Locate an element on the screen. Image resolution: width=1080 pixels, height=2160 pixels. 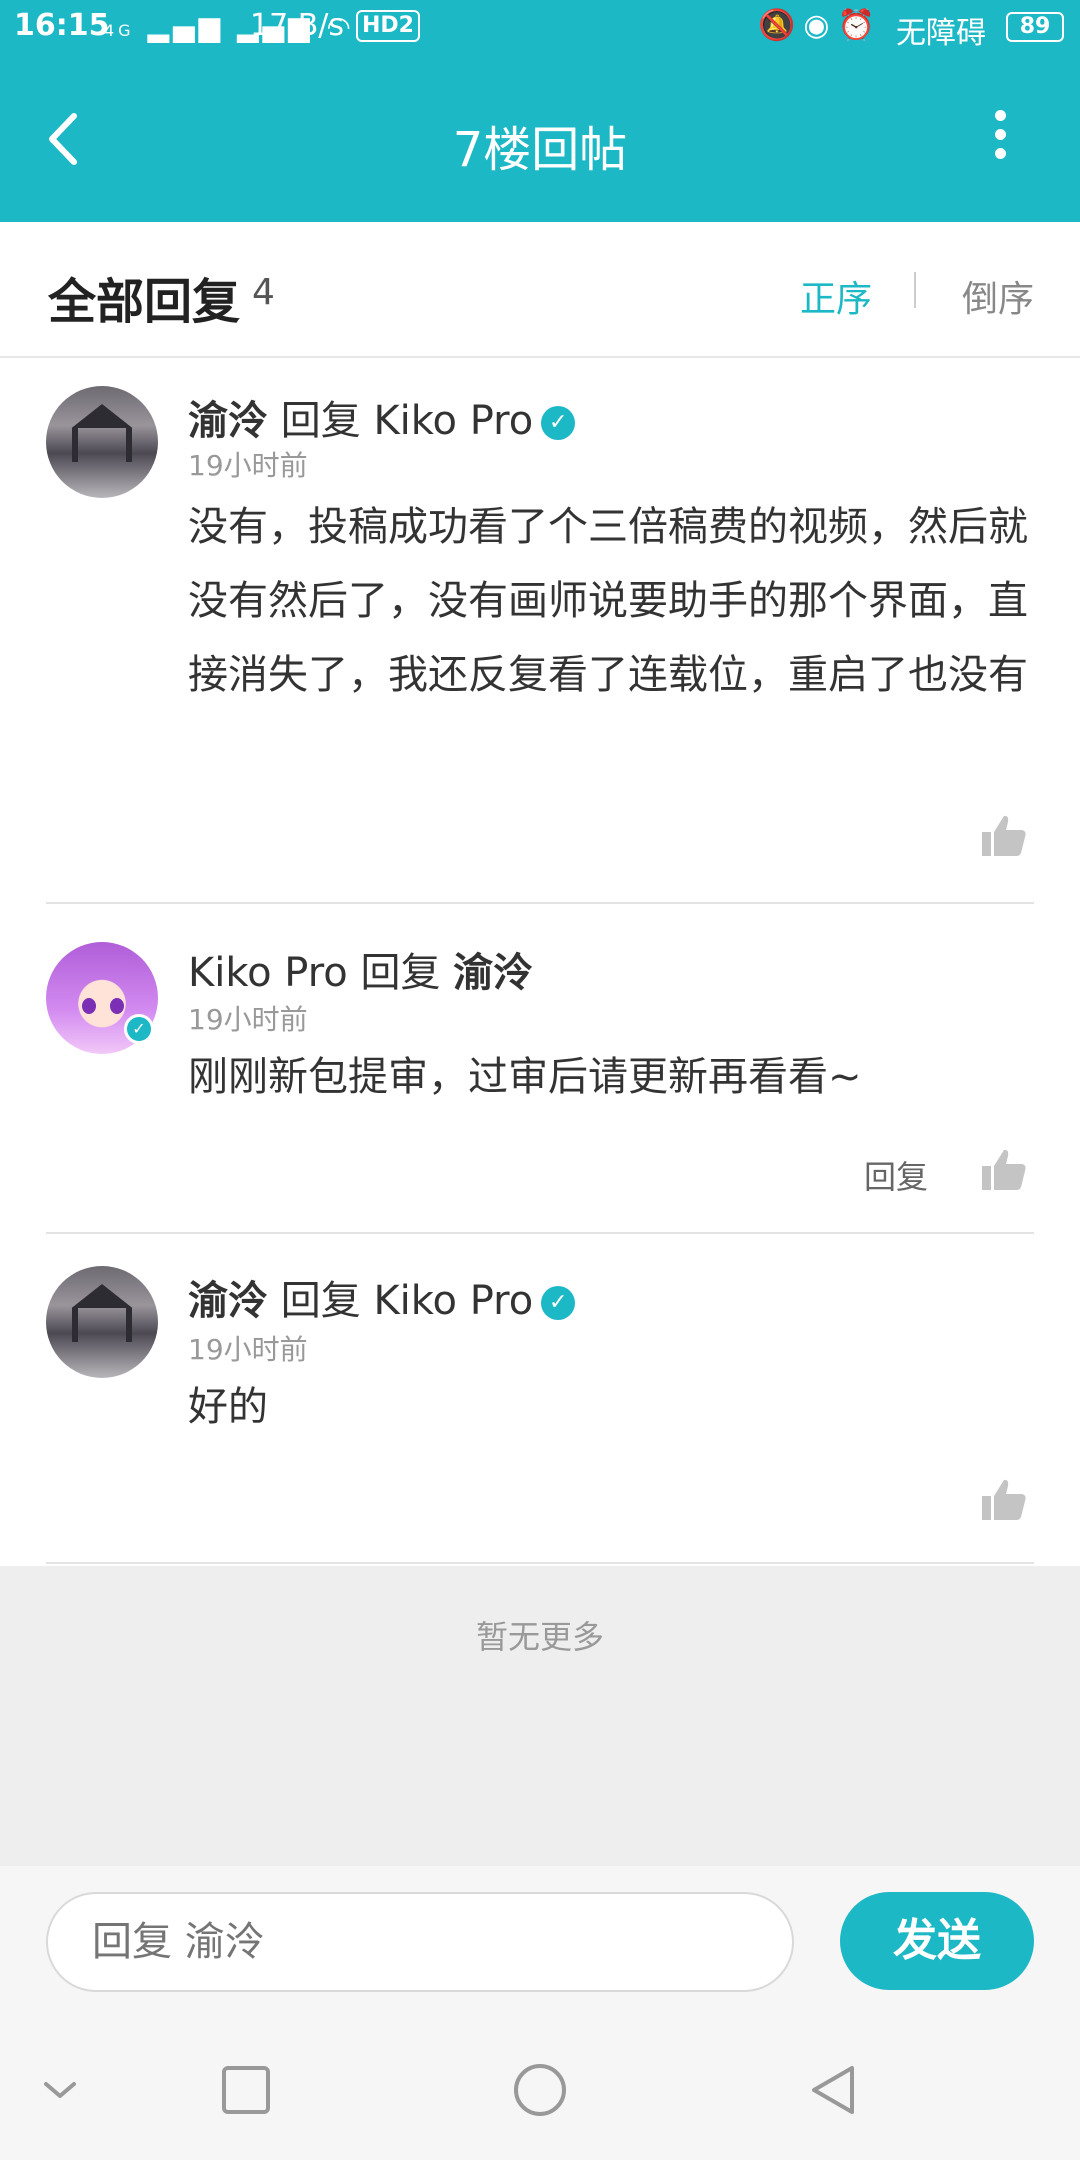
replies-title: 全部回复 is located at coordinates (144, 302).